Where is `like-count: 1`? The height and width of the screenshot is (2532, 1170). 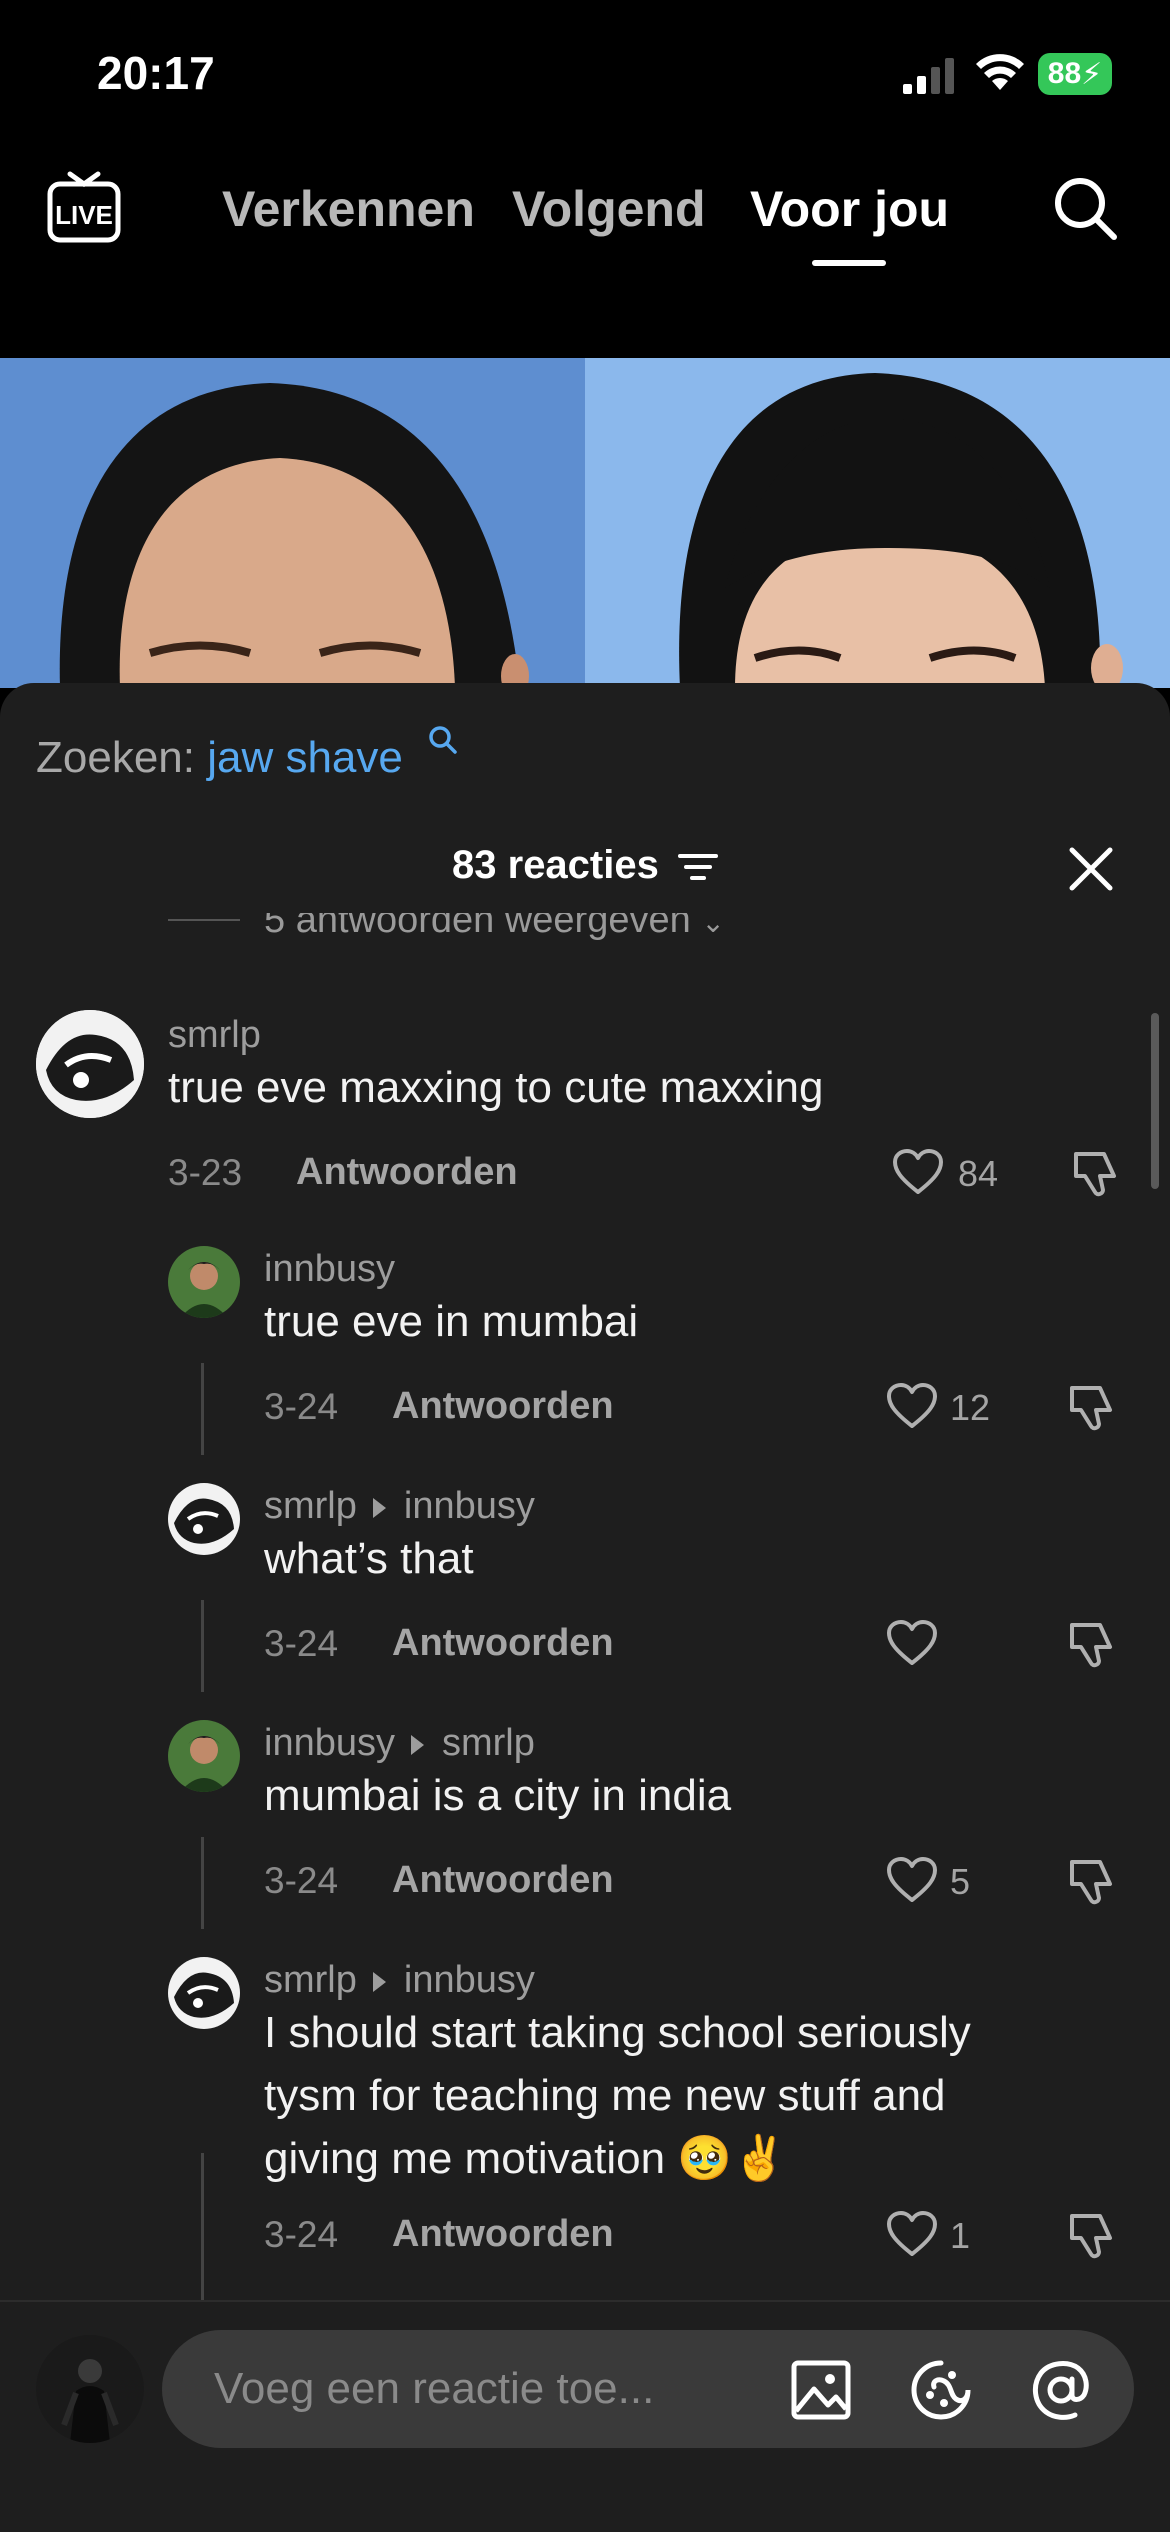 like-count: 1 is located at coordinates (960, 2235).